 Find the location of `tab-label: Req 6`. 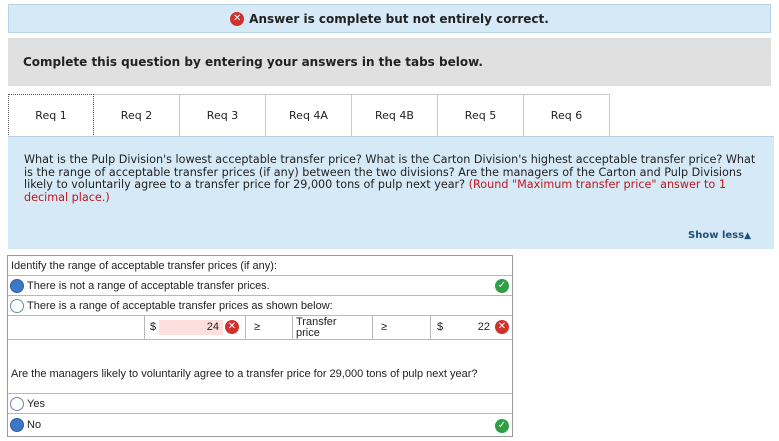

tab-label: Req 6 is located at coordinates (566, 115).